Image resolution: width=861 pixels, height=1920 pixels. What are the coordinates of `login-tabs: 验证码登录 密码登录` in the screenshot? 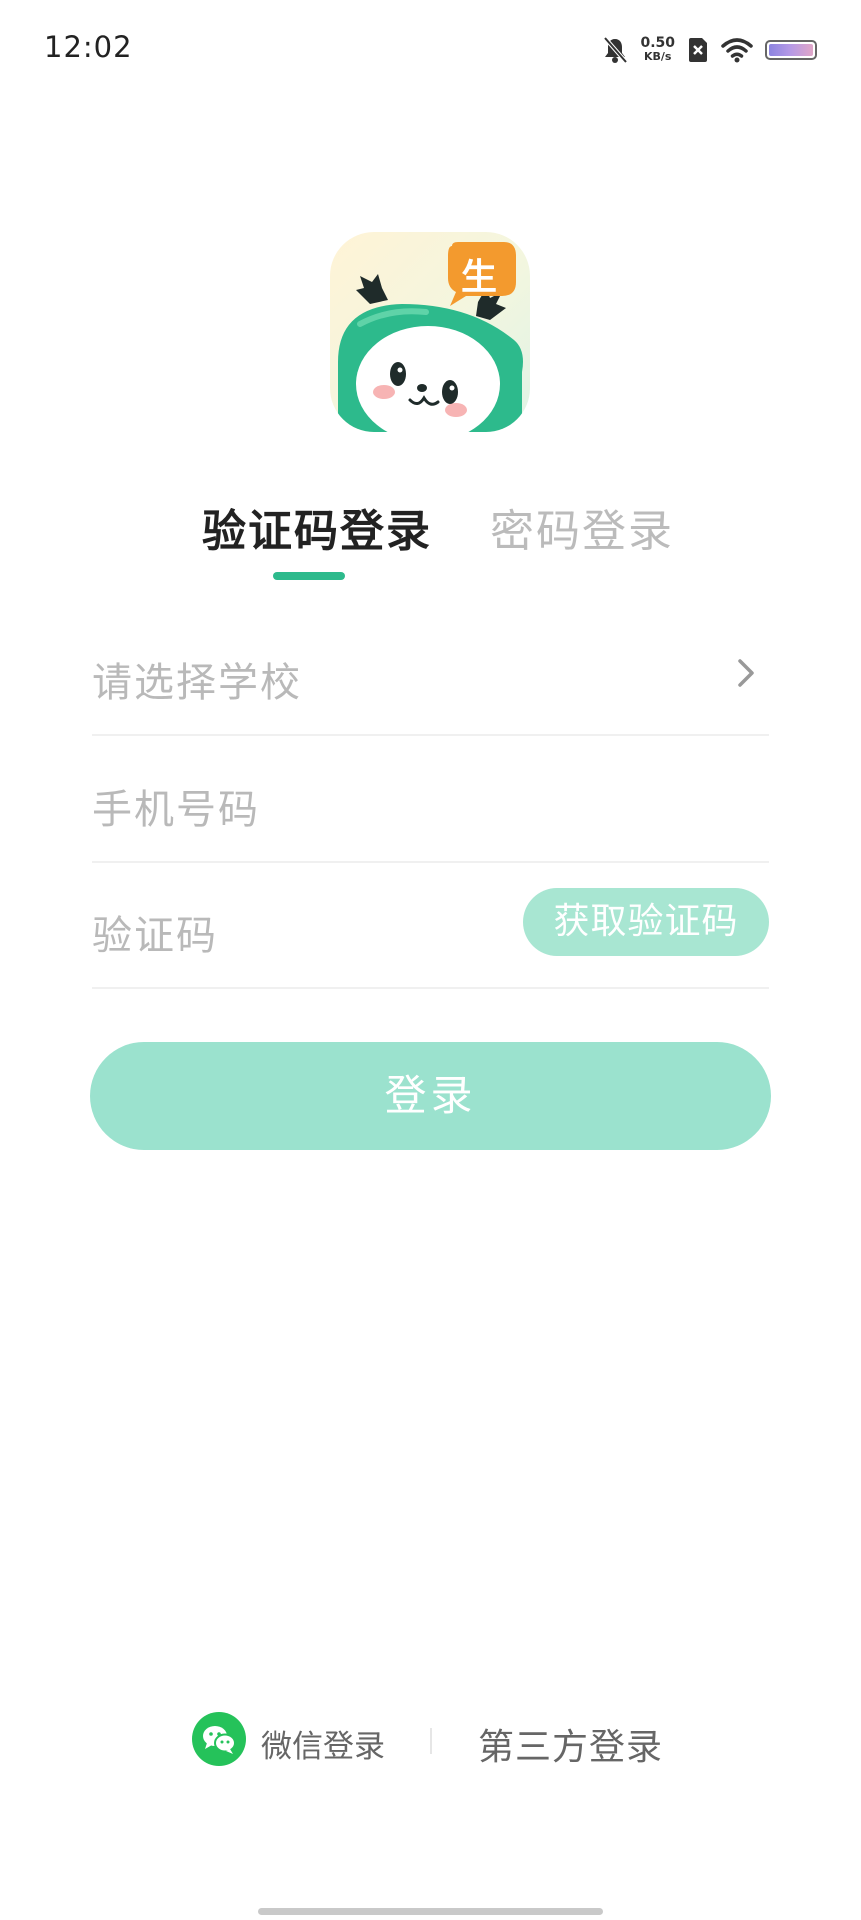 It's located at (430, 540).